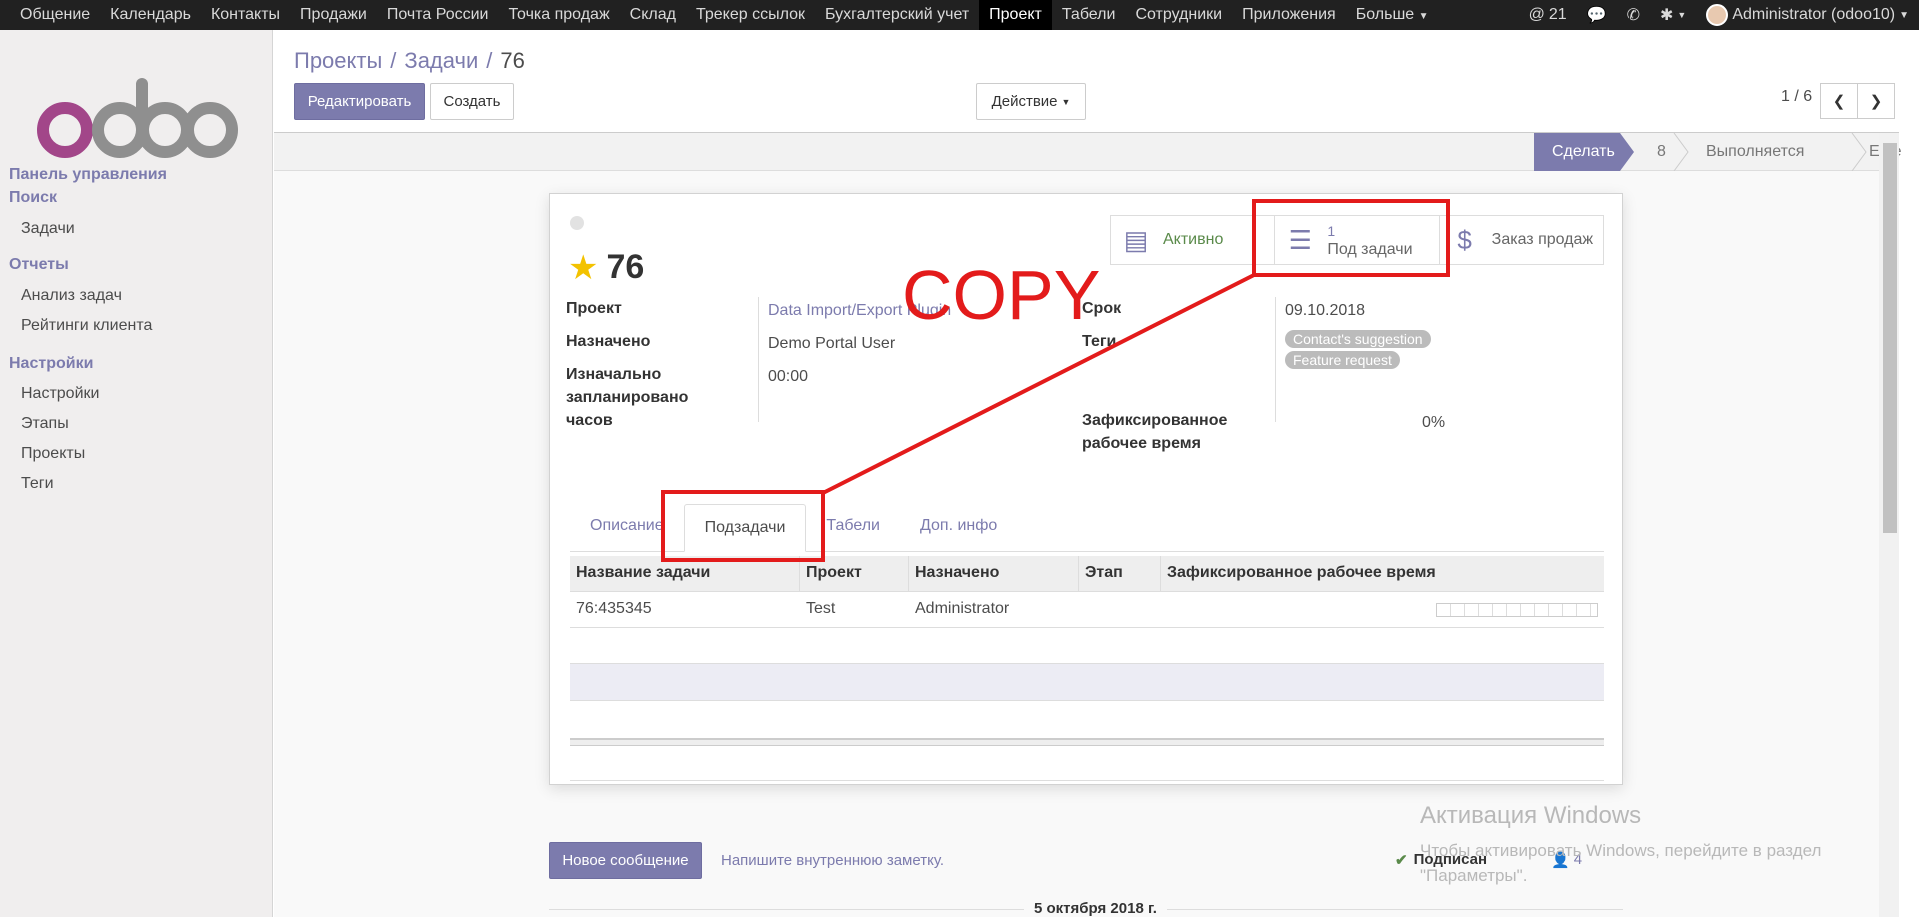 This screenshot has width=1919, height=917. I want to click on annotation-copy-label: COPY, so click(1001, 295).